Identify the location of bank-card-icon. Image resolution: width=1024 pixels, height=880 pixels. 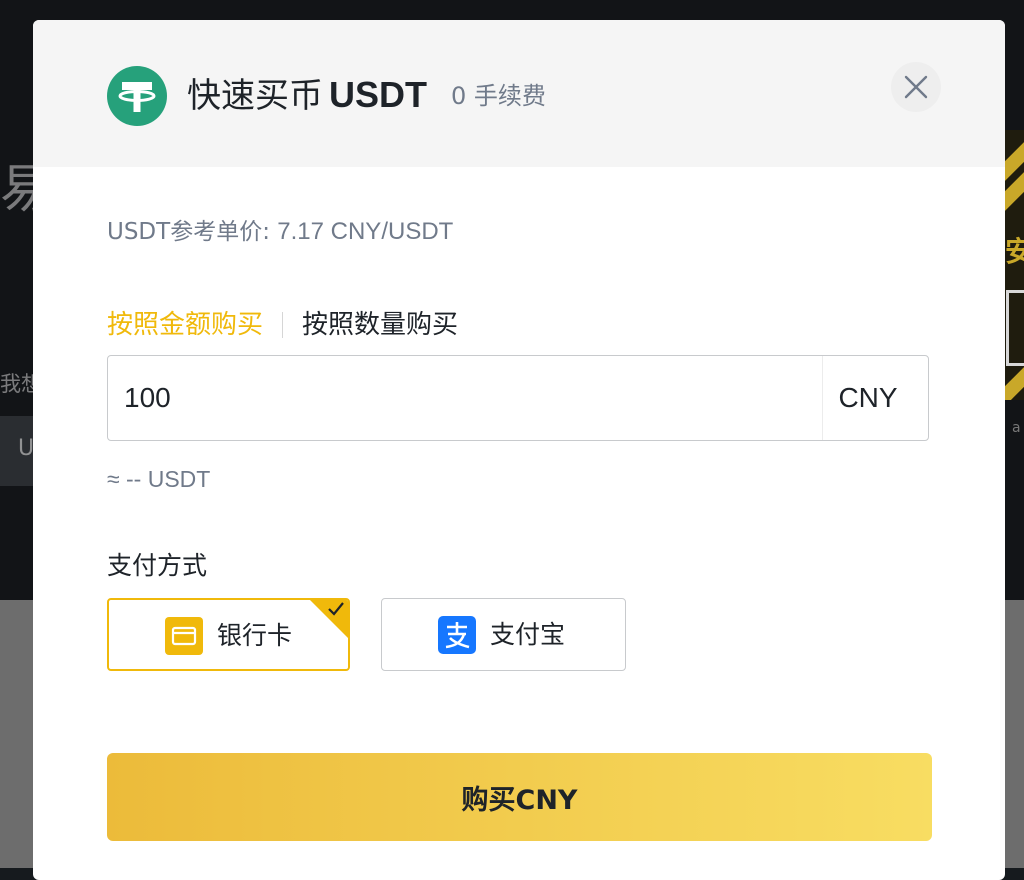
(184, 636).